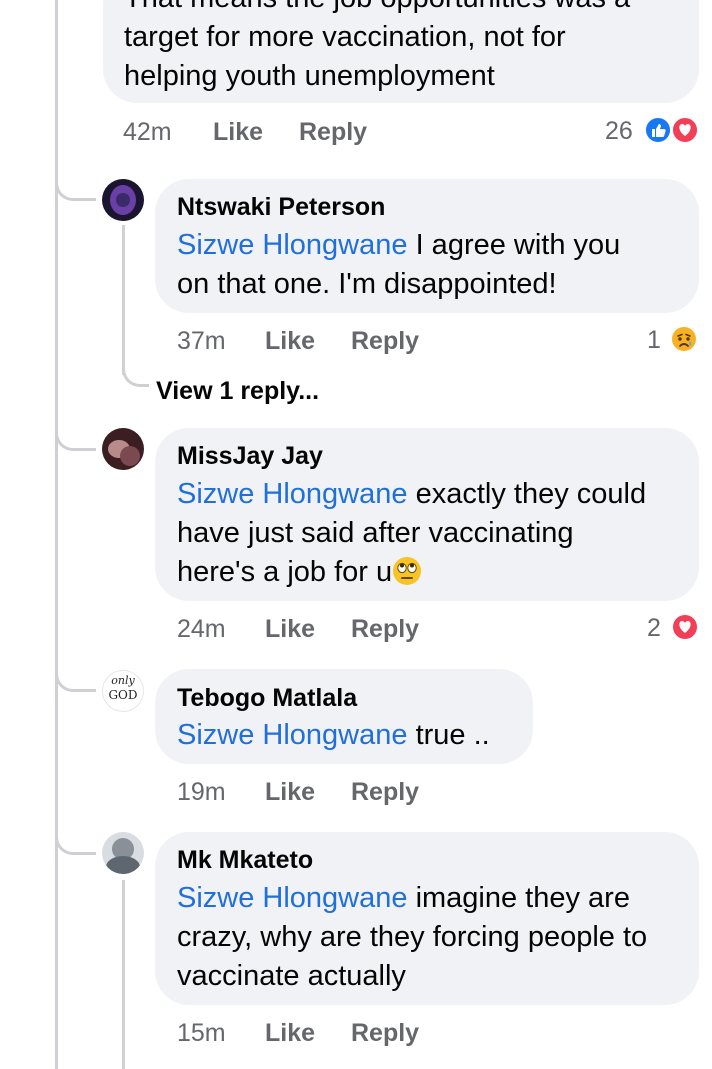  Describe the element at coordinates (245, 860) in the screenshot. I see `comment-author: Mk Mkateto` at that location.